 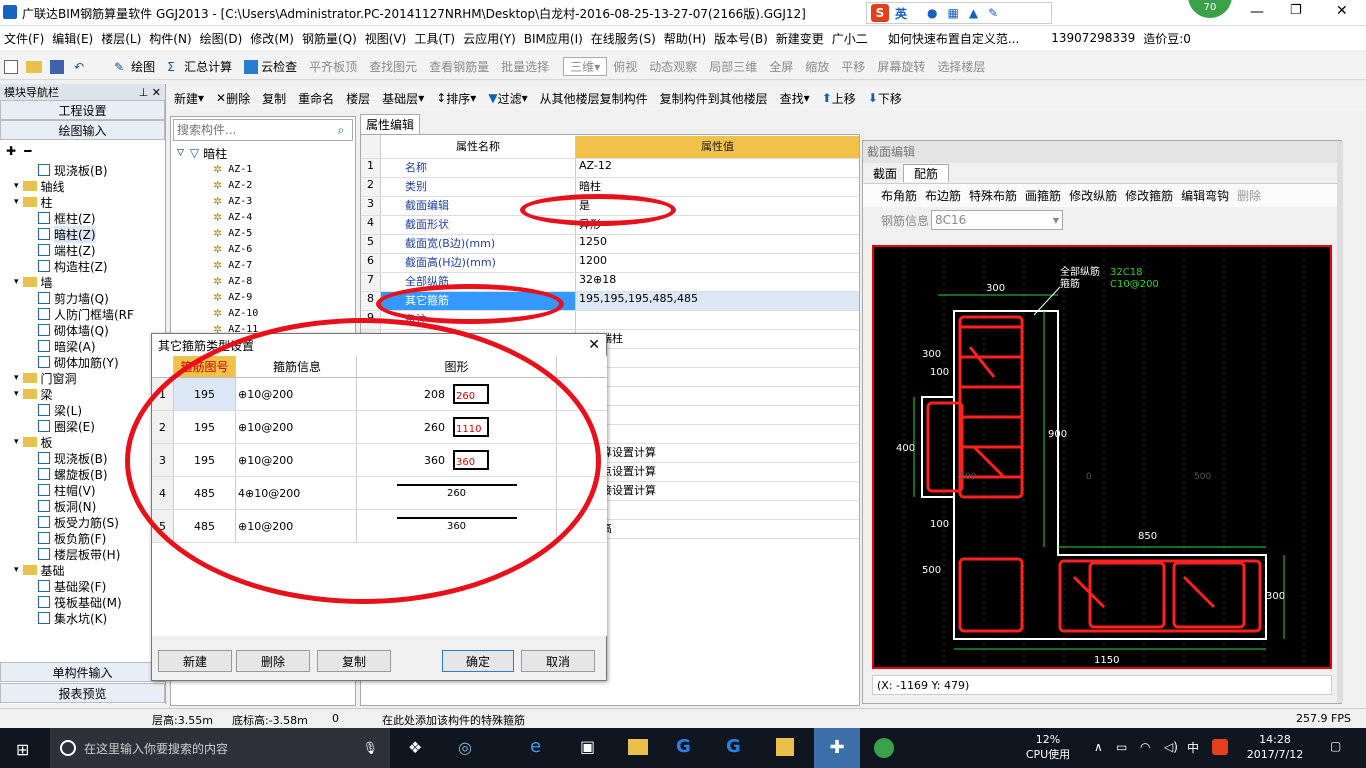 What do you see at coordinates (87, 586) in the screenshot?
I see `nav-tree-item: 基础梁(F)` at bounding box center [87, 586].